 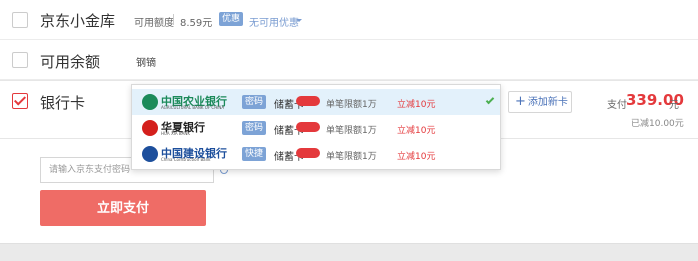 I want to click on add-card-button: + 添加新卡, so click(x=540, y=102).